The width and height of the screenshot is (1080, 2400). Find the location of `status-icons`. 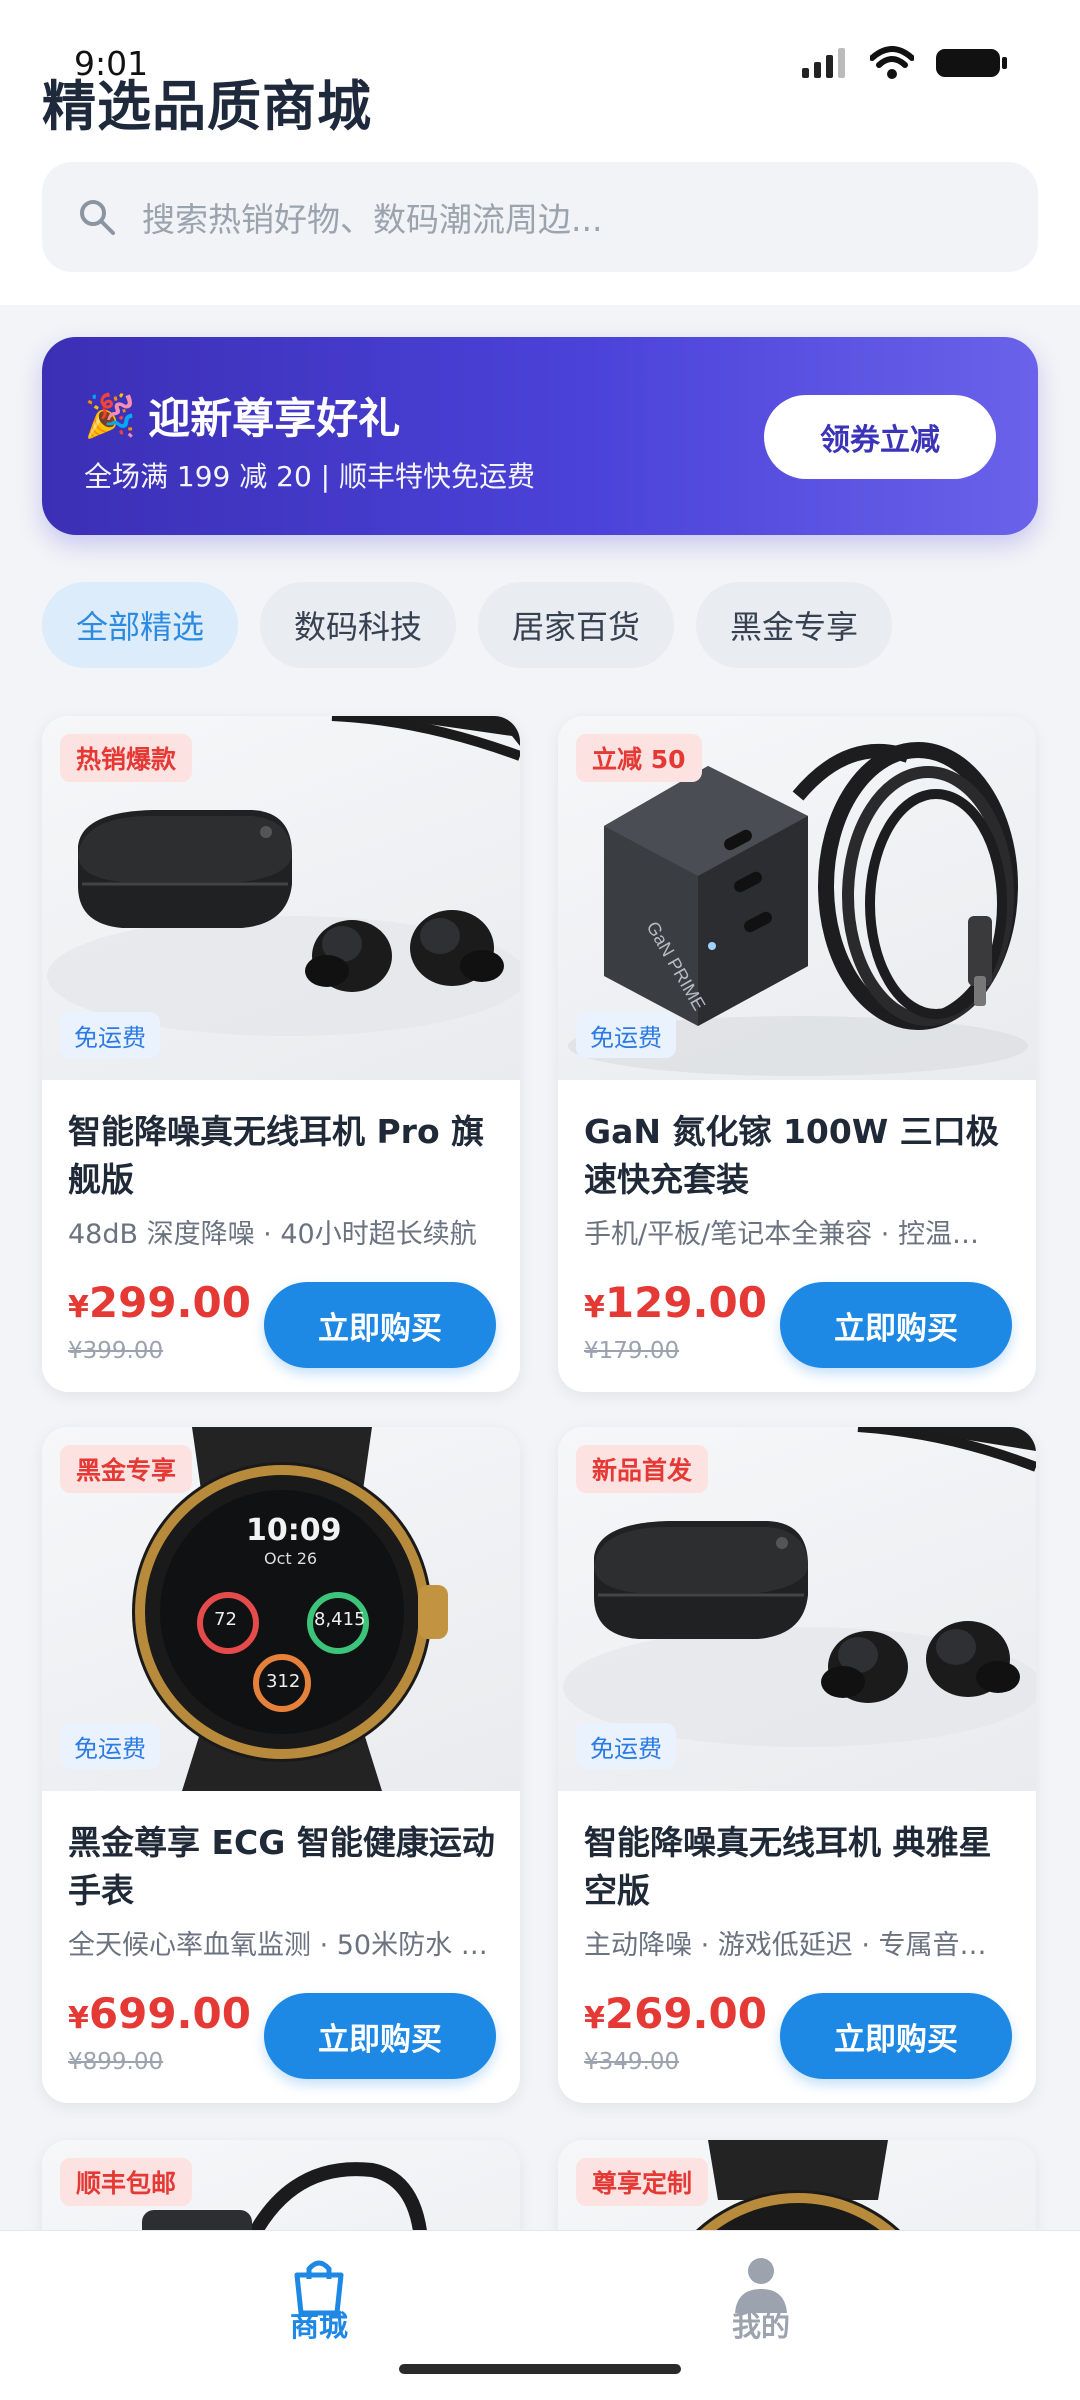

status-icons is located at coordinates (905, 63).